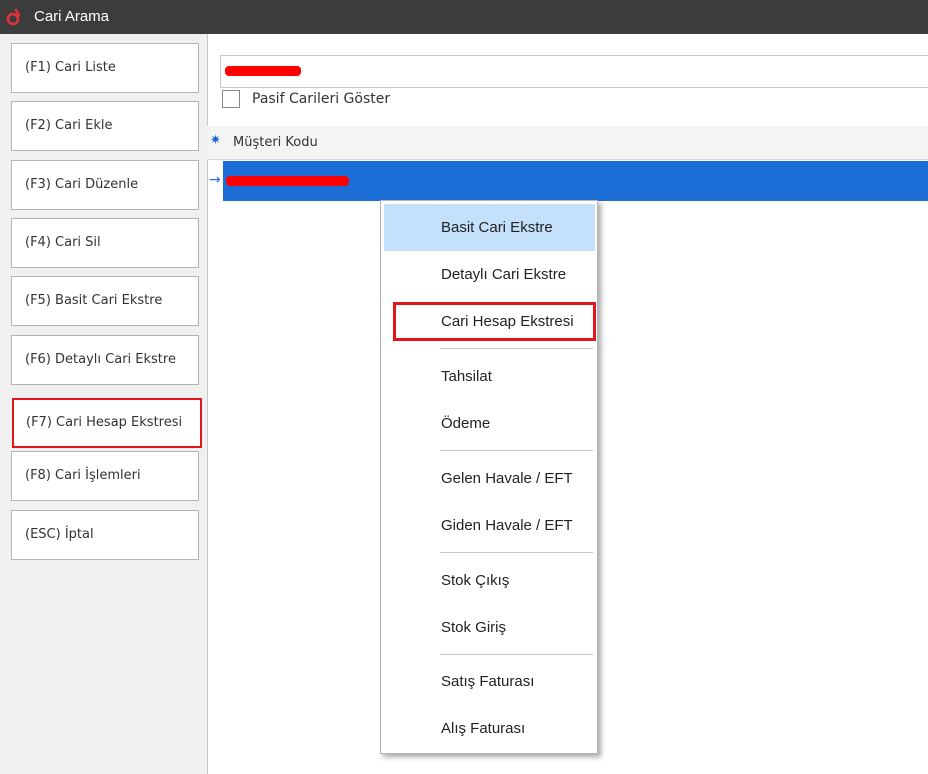  Describe the element at coordinates (489, 525) in the screenshot. I see `menu-item-giden-havale-eft: Giden Havale / EFT` at that location.